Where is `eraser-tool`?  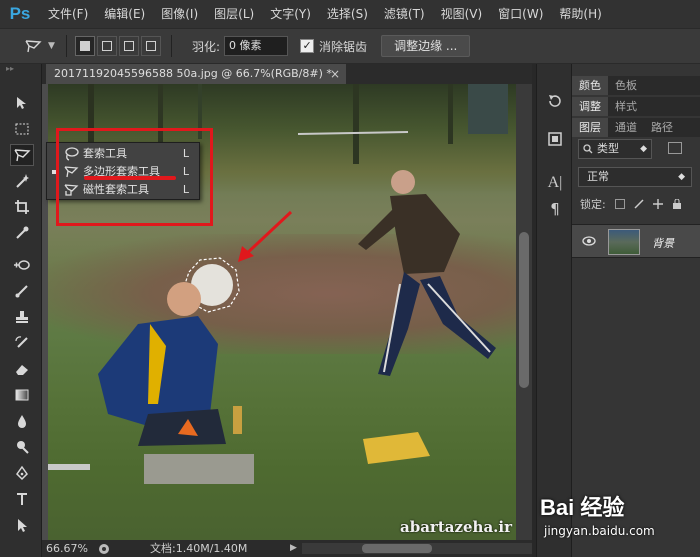 eraser-tool is located at coordinates (22, 369).